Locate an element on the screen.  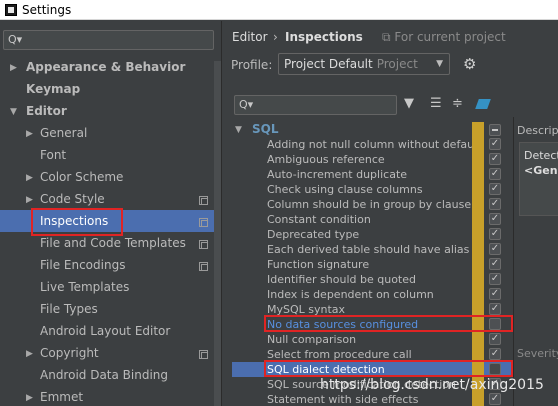
inspection-row: Column should be in group by clause ✓ is located at coordinates (367, 204).